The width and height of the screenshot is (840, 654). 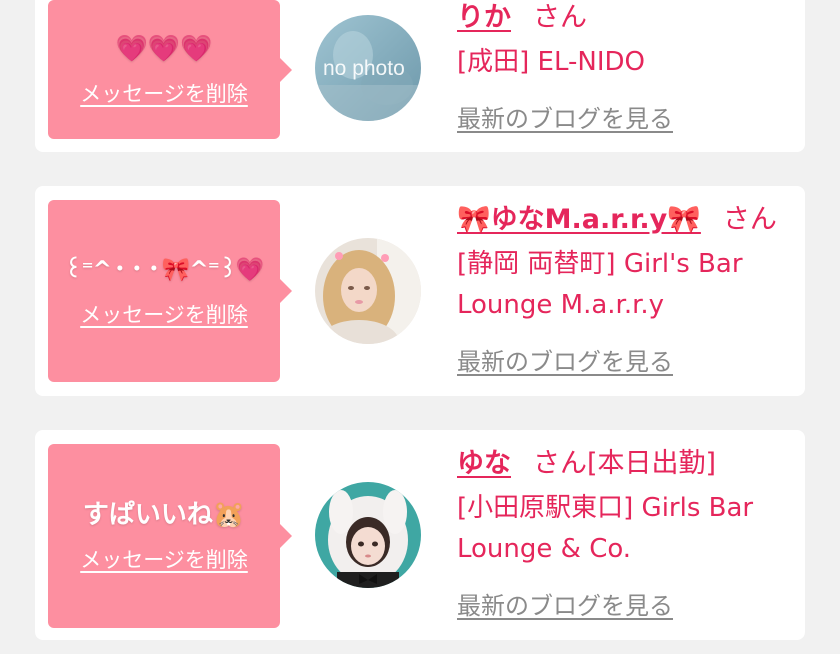 I want to click on bunny-hood-woman-avatar, so click(x=368, y=535).